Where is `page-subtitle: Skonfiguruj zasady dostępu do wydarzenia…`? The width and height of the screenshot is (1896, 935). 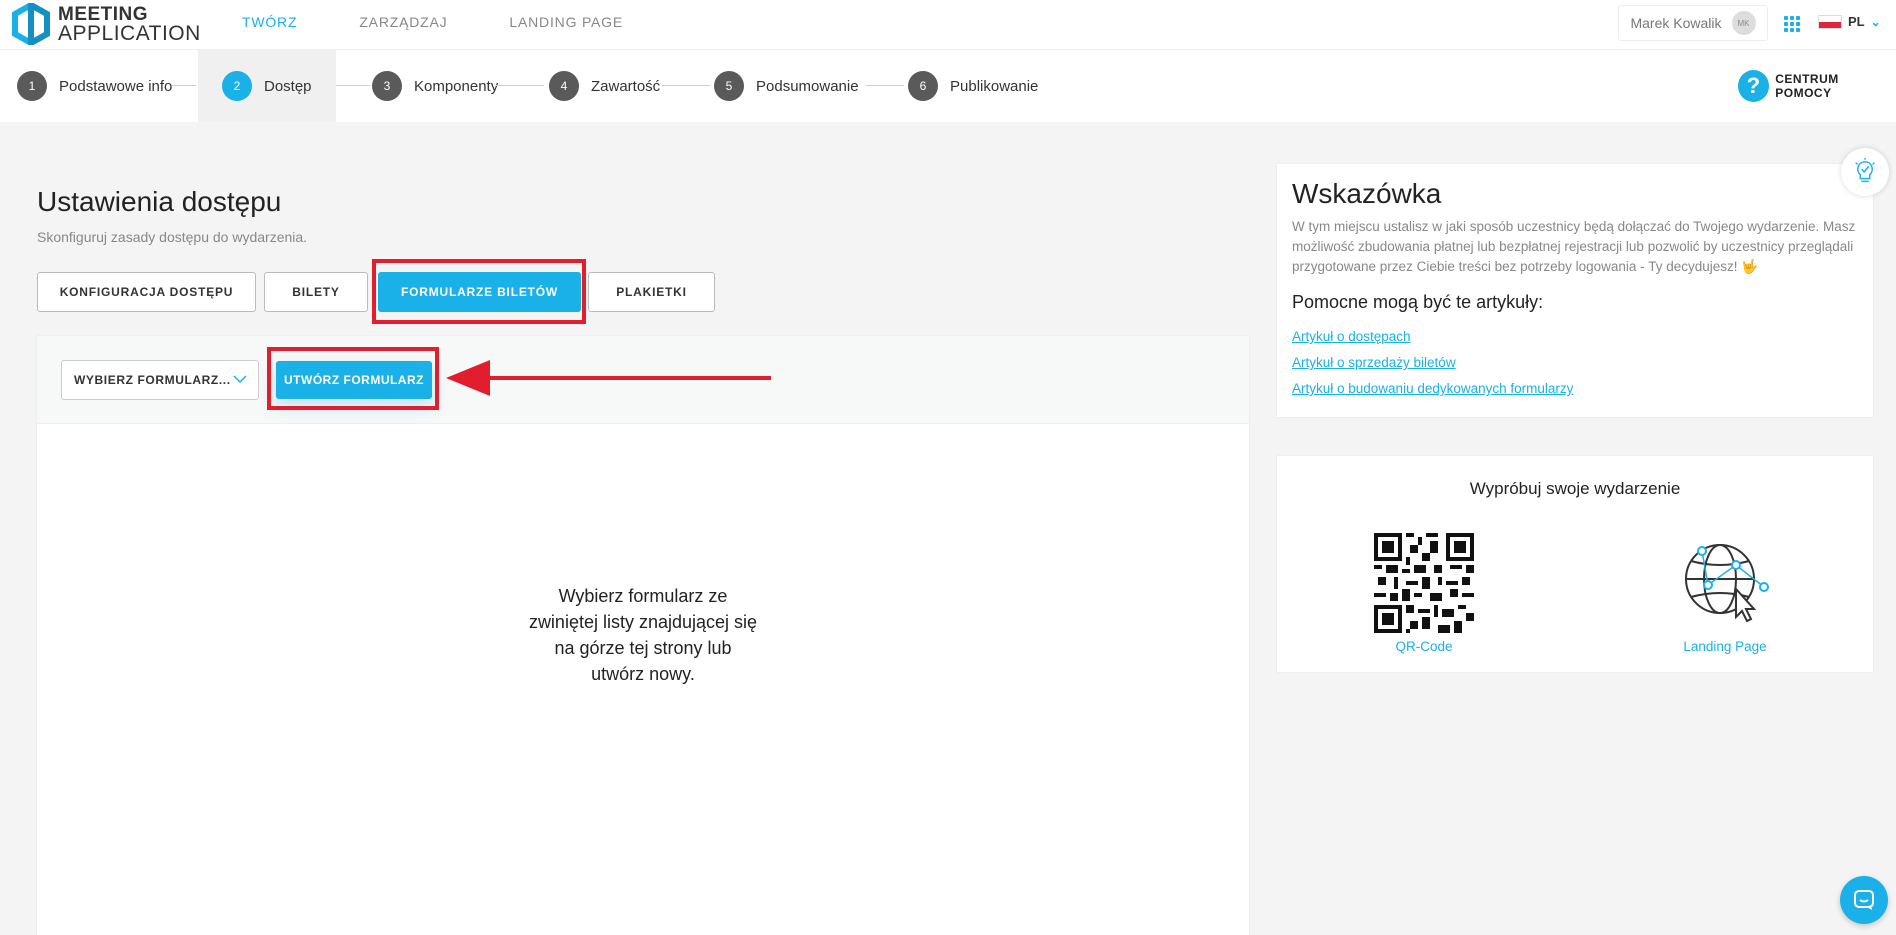 page-subtitle: Skonfiguruj zasady dostępu do wydarzenia… is located at coordinates (172, 237).